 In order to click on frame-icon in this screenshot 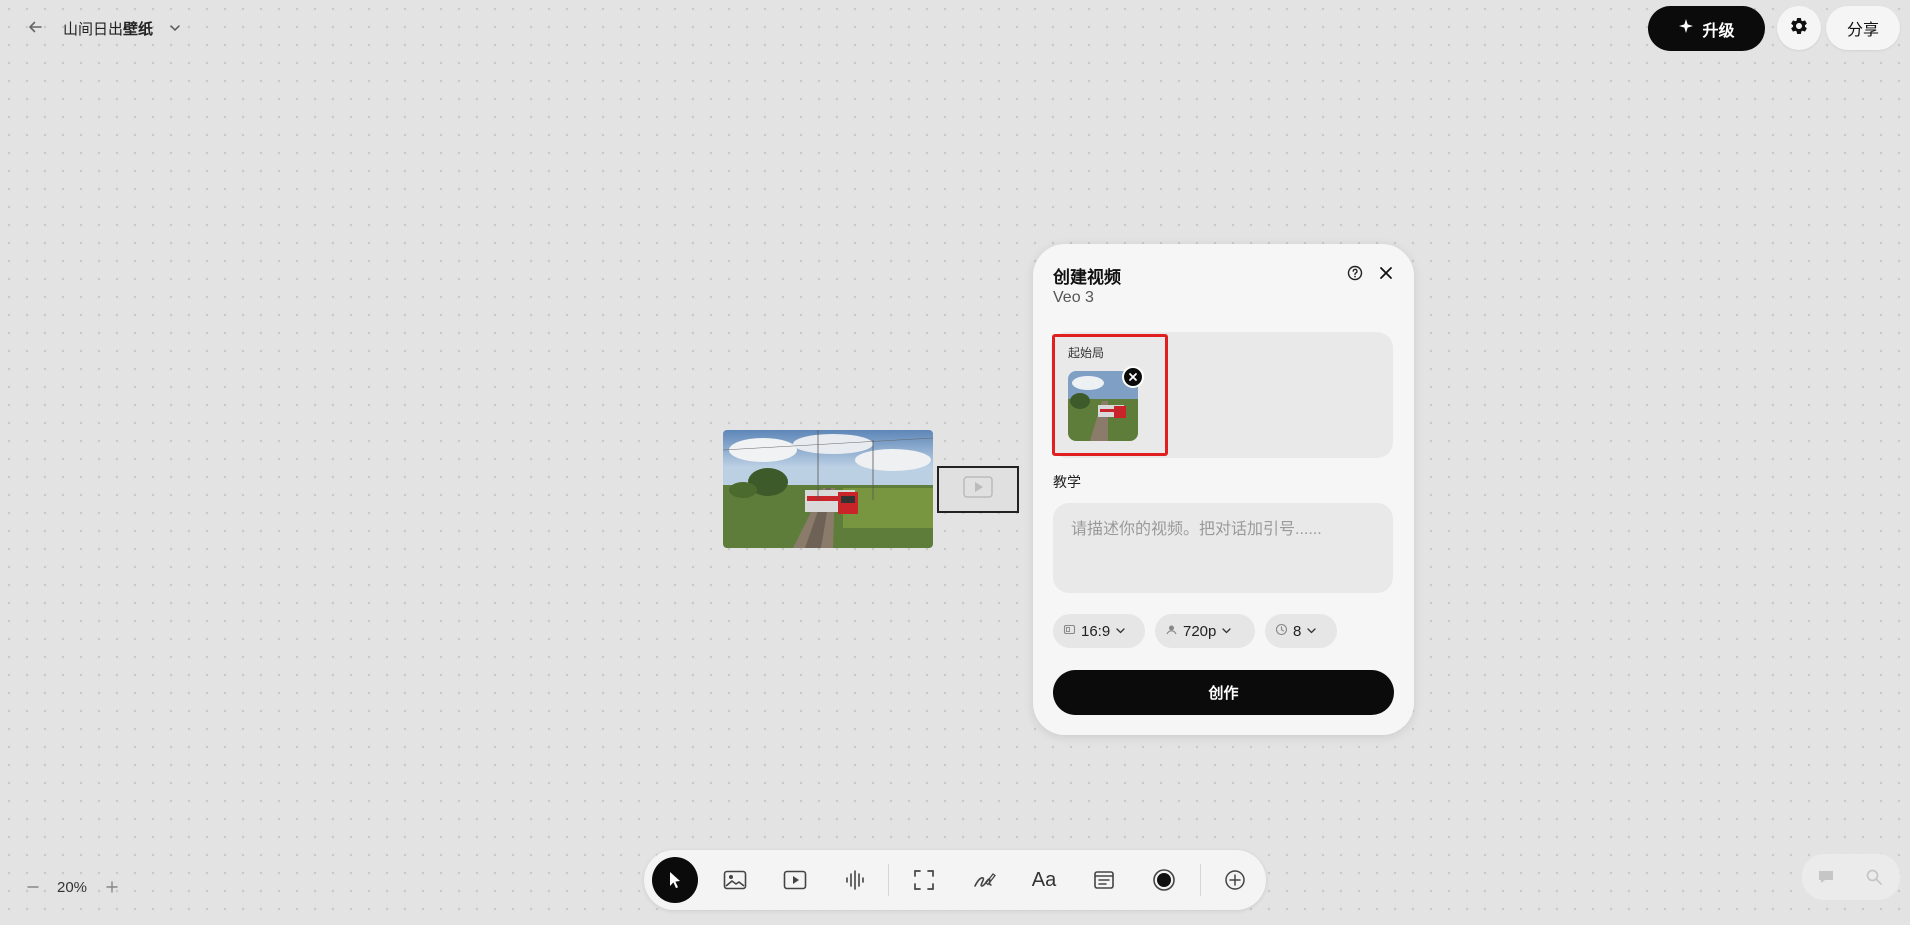, I will do `click(924, 880)`.